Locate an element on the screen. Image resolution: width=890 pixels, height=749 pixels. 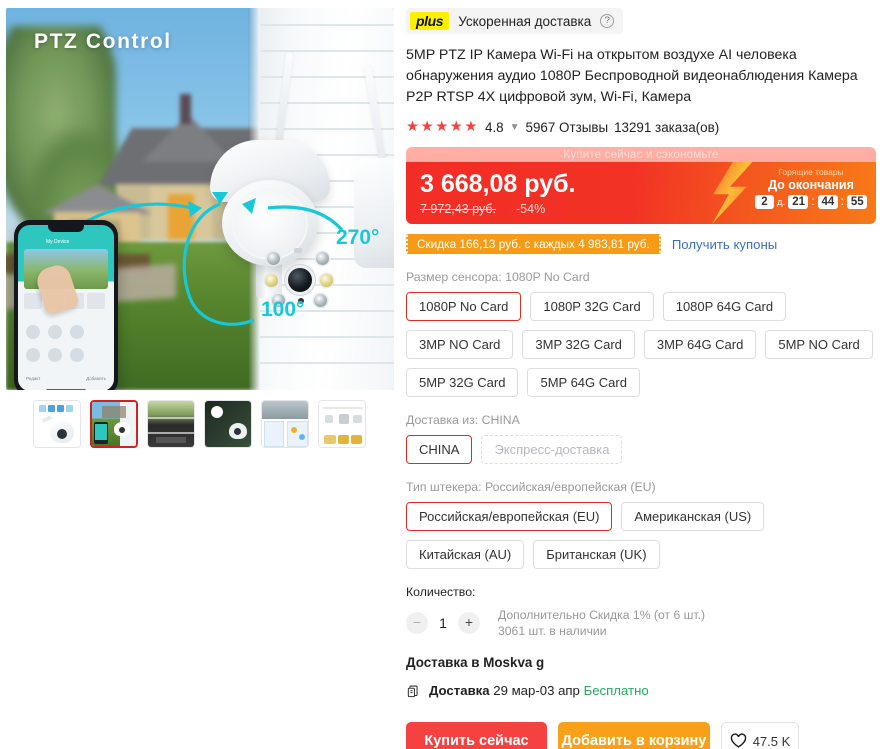
option-sensor-5: 3MP 64G Card is located at coordinates (700, 344).